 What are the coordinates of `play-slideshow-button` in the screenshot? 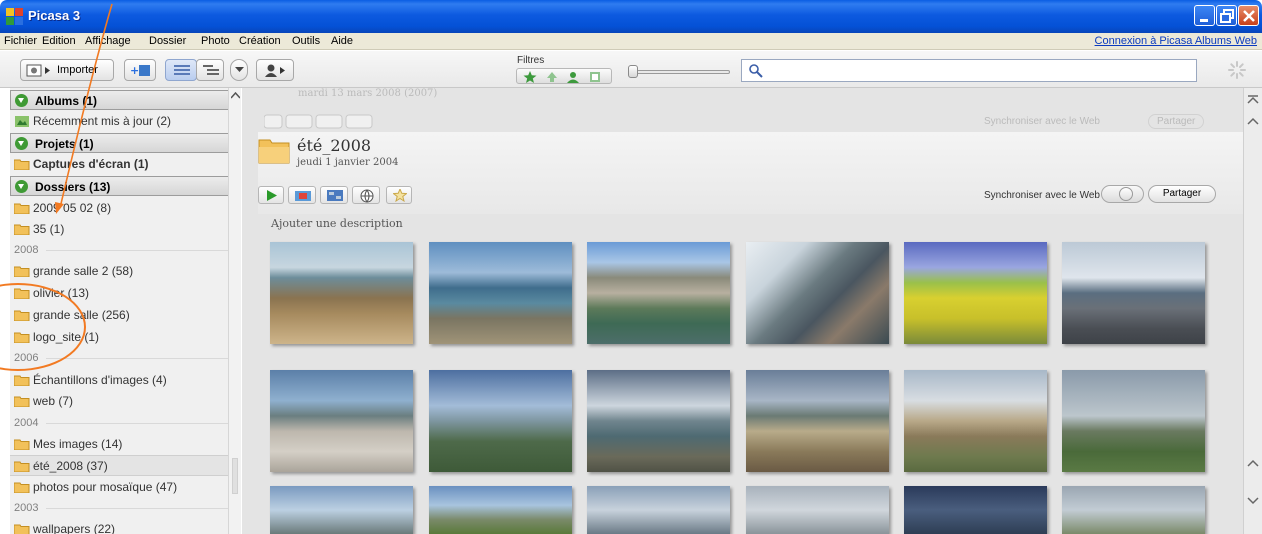 It's located at (271, 195).